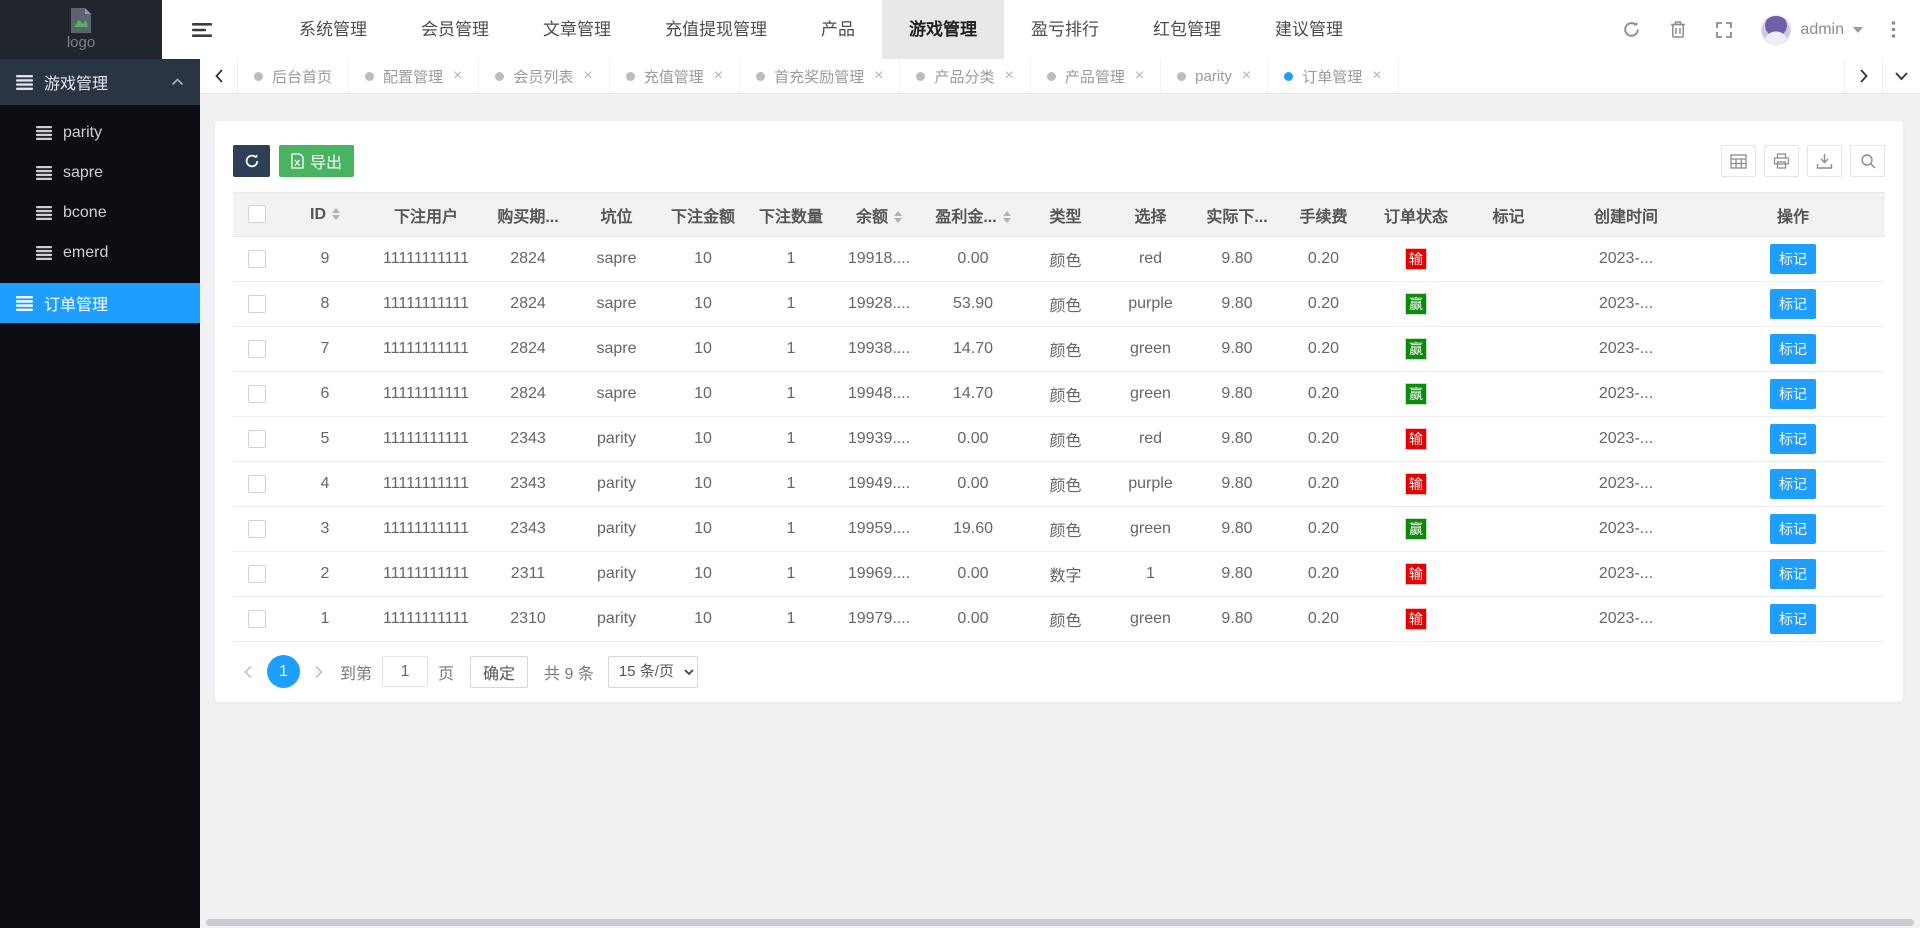 This screenshot has height=928, width=1920. I want to click on cell-action: 标记, so click(1793, 394).